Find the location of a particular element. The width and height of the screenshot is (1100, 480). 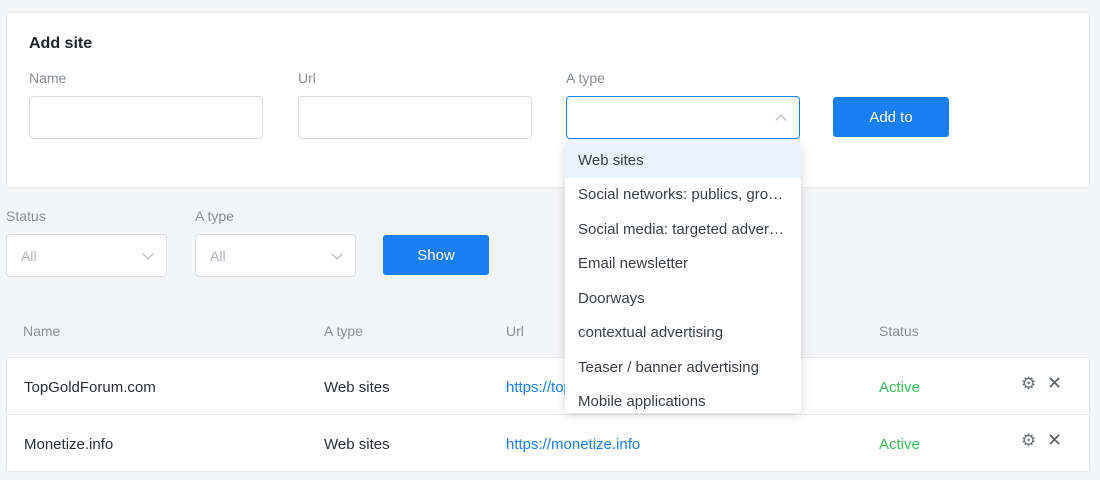

name-input is located at coordinates (146, 117).